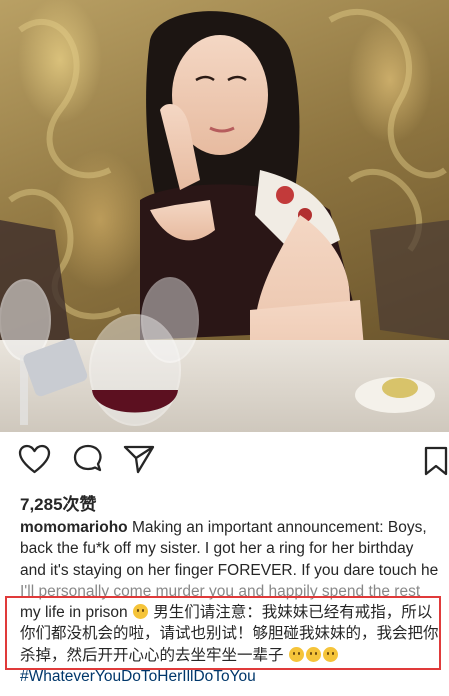 Image resolution: width=449 pixels, height=696 pixels. What do you see at coordinates (233, 676) in the screenshot?
I see `caption-hashtag: #WhateverYouDoToHerIllDoToYou` at bounding box center [233, 676].